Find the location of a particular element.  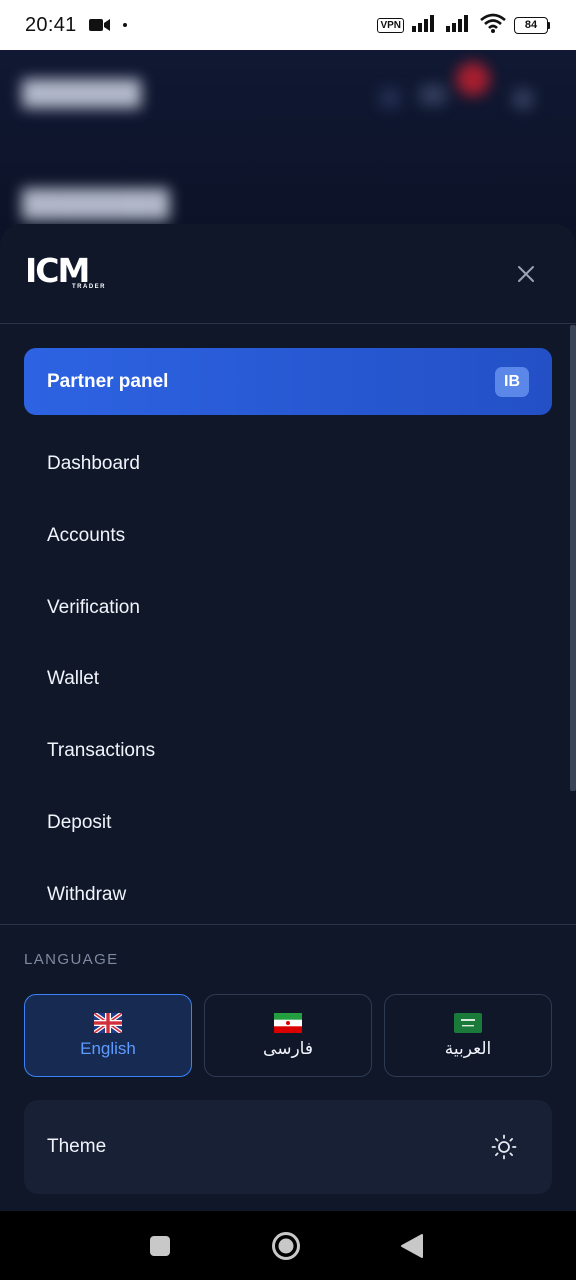

nav-item-label: Withdraw is located at coordinates (87, 894).